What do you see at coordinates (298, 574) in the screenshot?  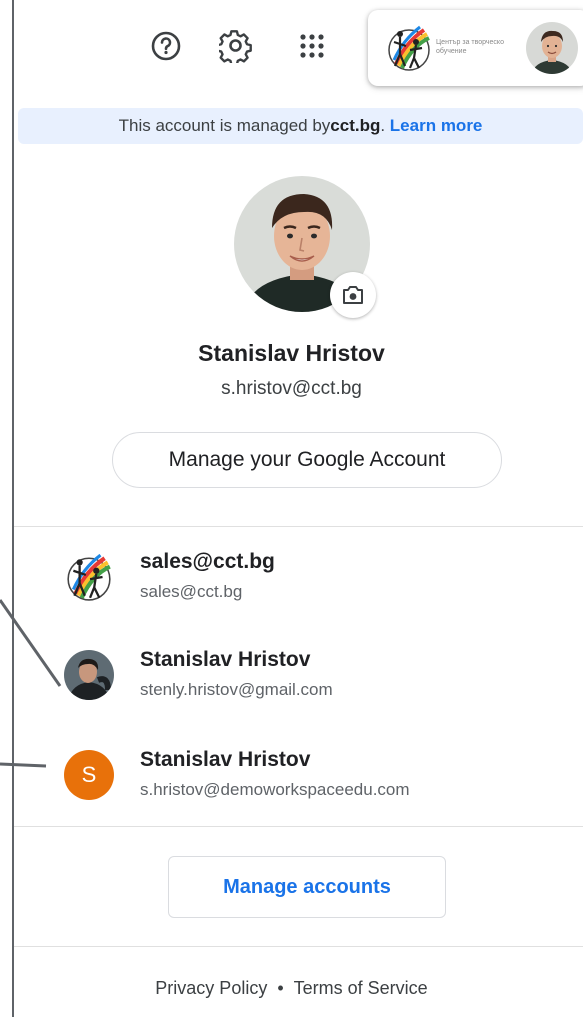 I see `account-row: sales@cct.bg sales@cct.bg` at bounding box center [298, 574].